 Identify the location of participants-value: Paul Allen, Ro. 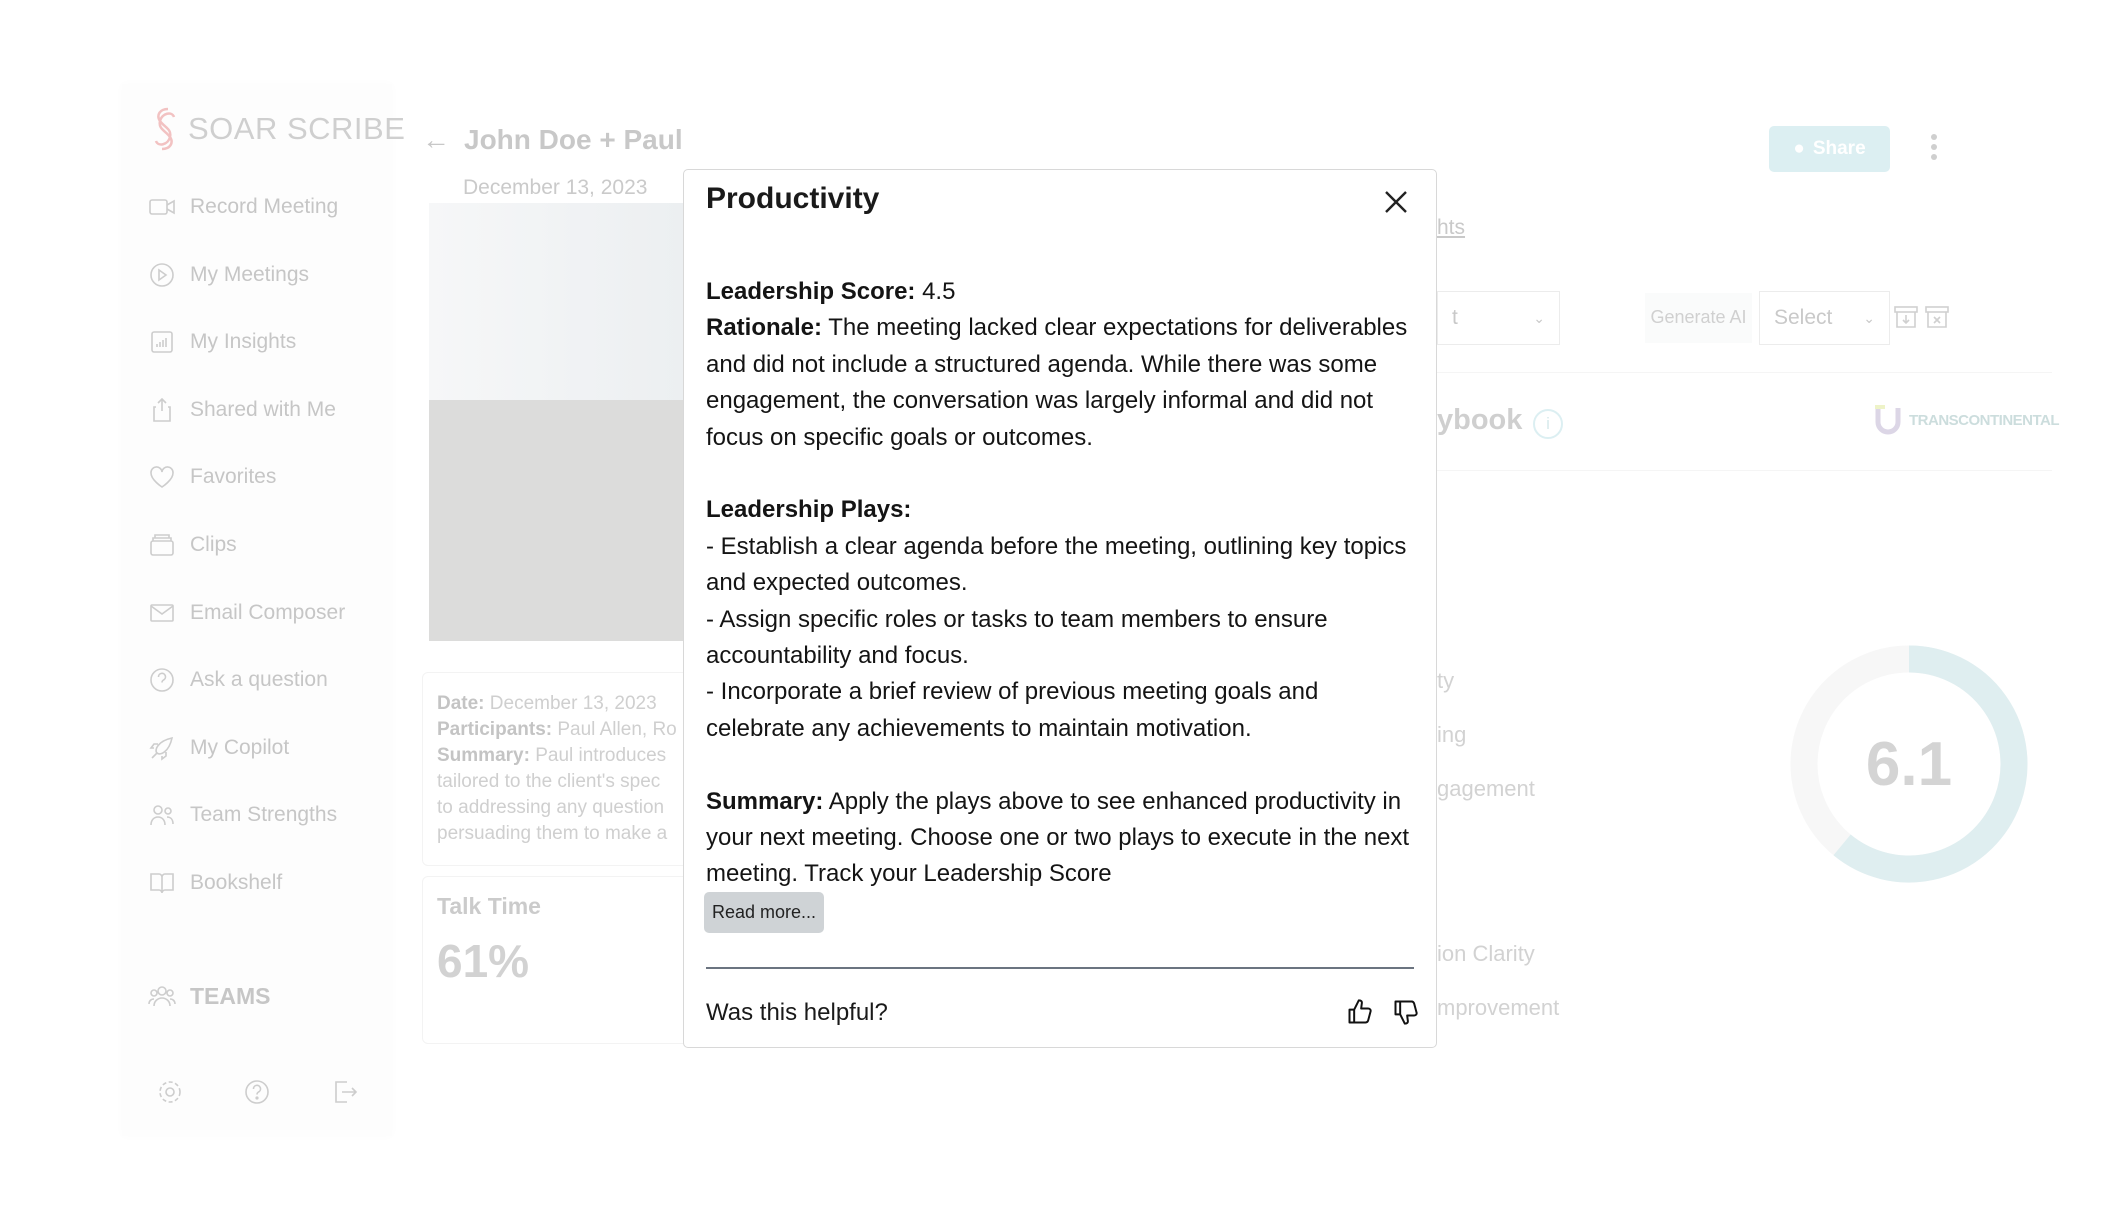
(617, 729).